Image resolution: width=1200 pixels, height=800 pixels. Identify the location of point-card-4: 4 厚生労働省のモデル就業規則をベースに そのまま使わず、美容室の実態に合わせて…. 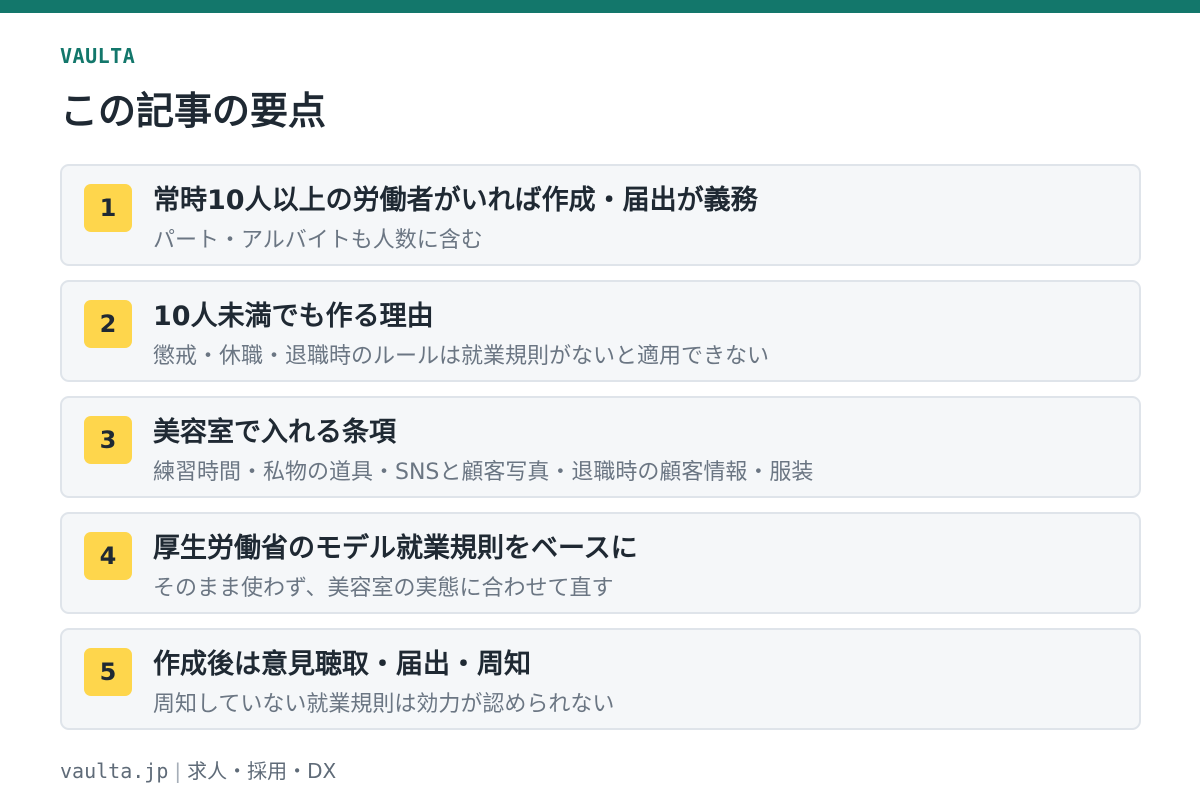
(600, 563).